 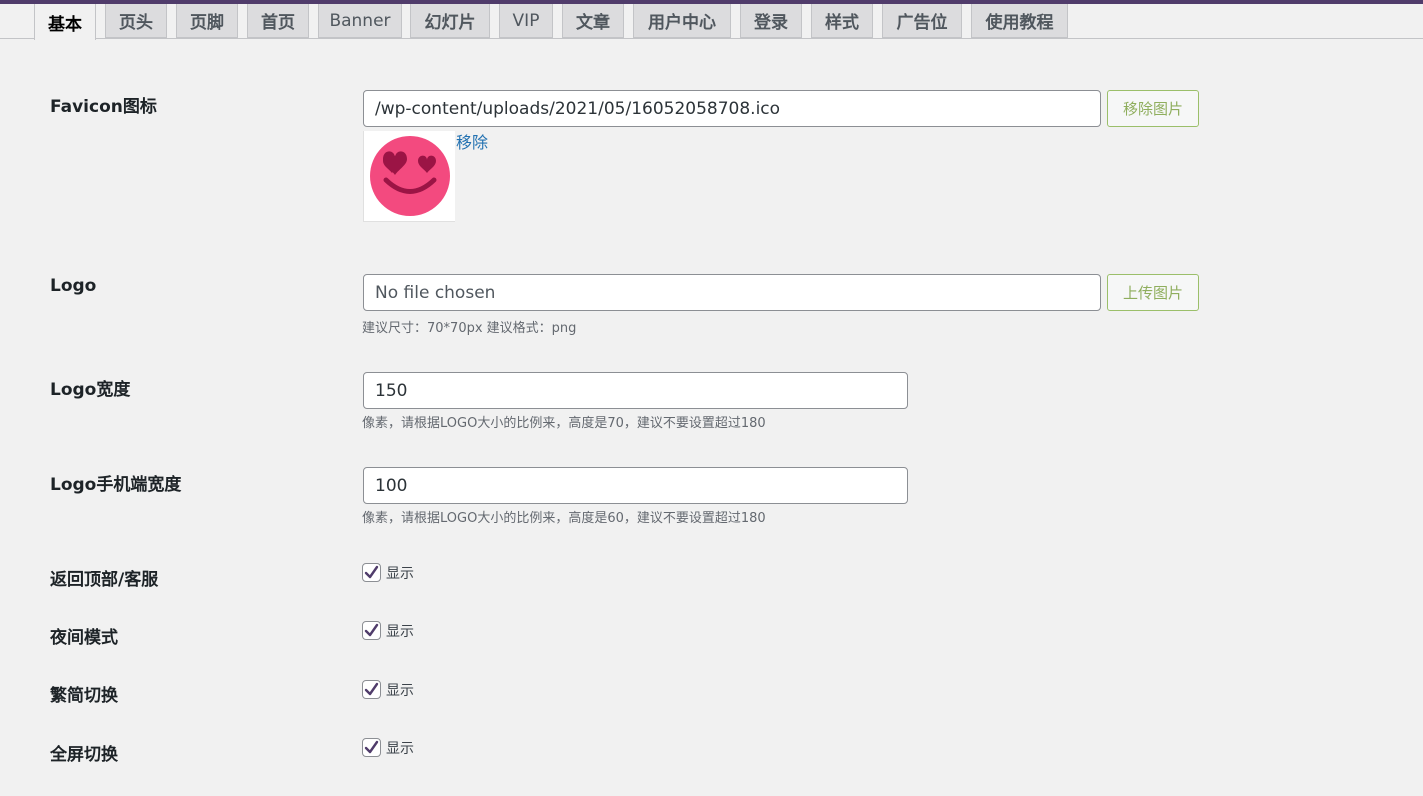 What do you see at coordinates (360, 21) in the screenshot?
I see `tab-banner: Banner` at bounding box center [360, 21].